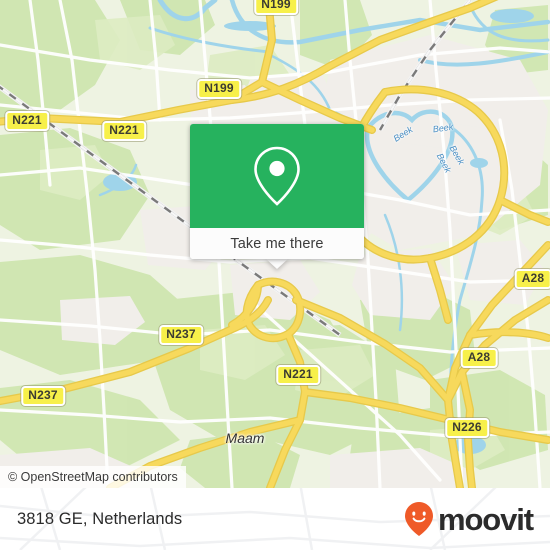  What do you see at coordinates (100, 518) in the screenshot?
I see `address-label: 3818 GE, Netherlands` at bounding box center [100, 518].